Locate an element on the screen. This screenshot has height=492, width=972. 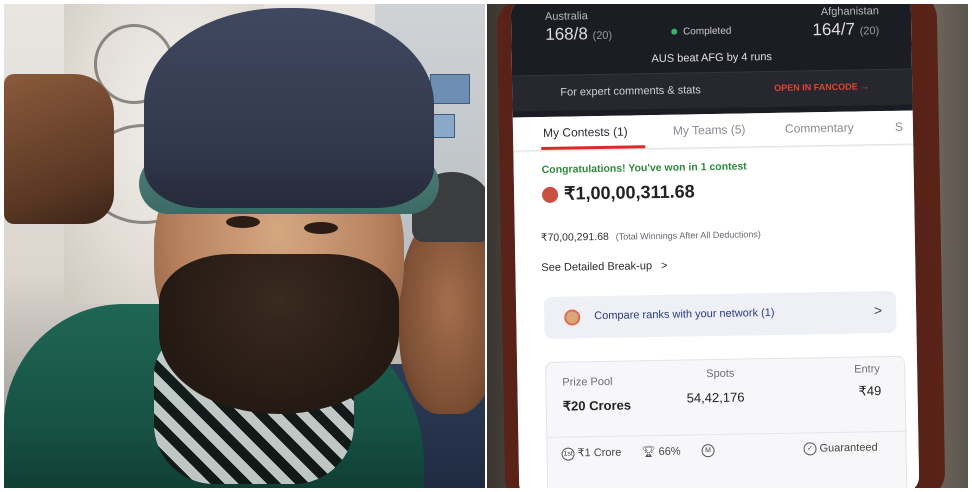
trophy-outline-icon: 🏆︎ is located at coordinates (648, 452).